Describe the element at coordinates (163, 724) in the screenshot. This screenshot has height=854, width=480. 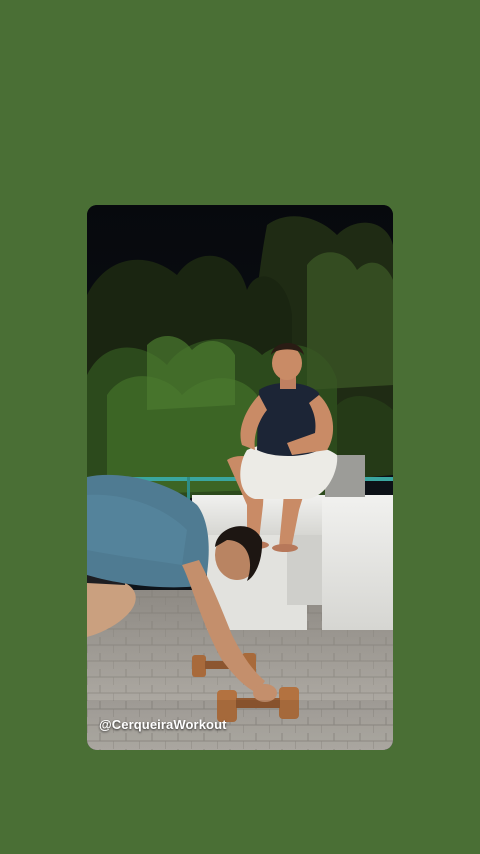
I see `creator-watermark: @CerqueiraWorkout` at that location.